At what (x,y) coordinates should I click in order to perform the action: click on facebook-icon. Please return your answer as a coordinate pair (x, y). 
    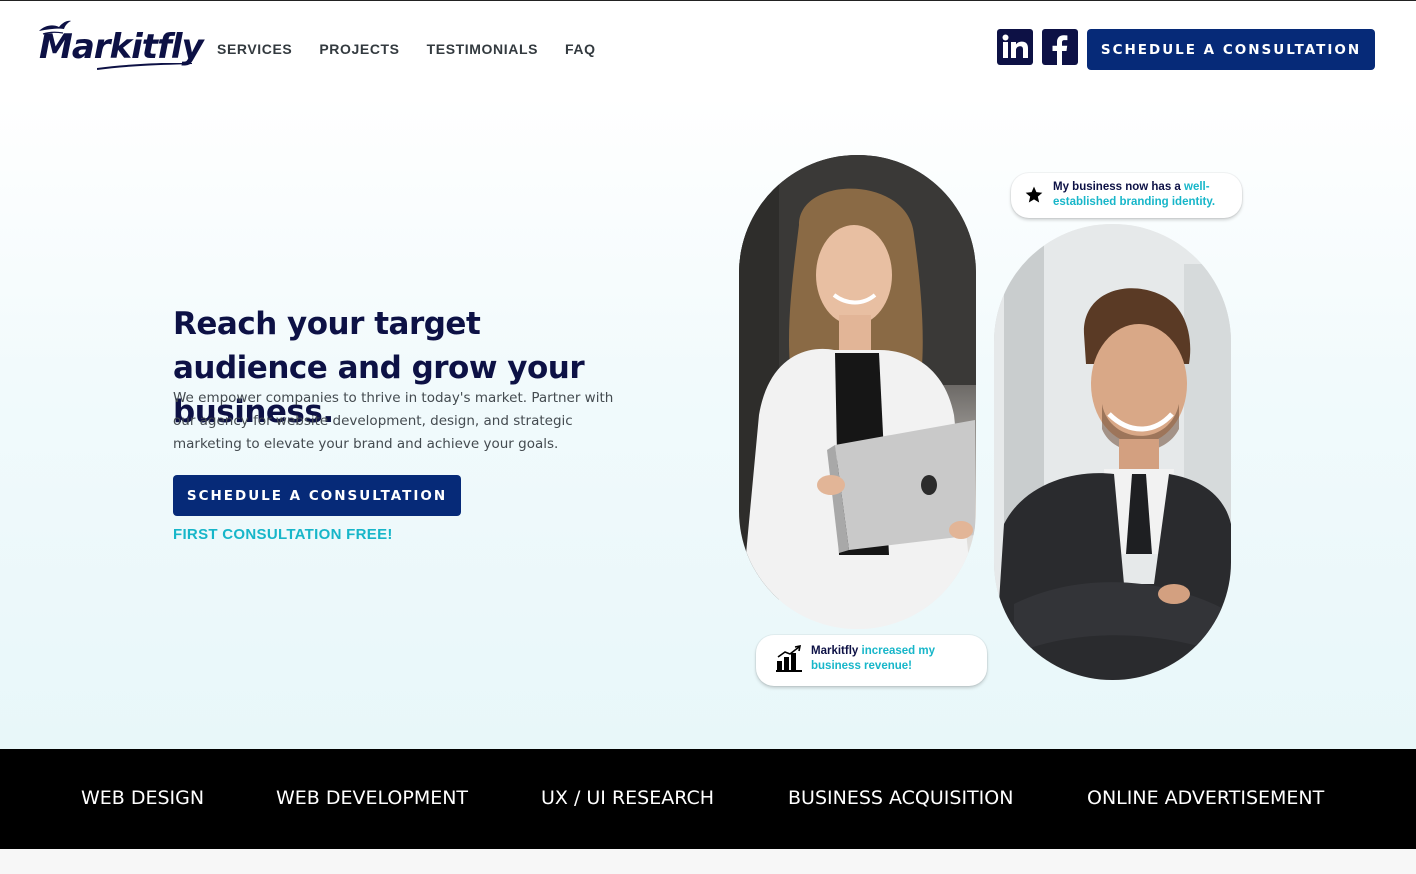
    Looking at the image, I should click on (1060, 47).